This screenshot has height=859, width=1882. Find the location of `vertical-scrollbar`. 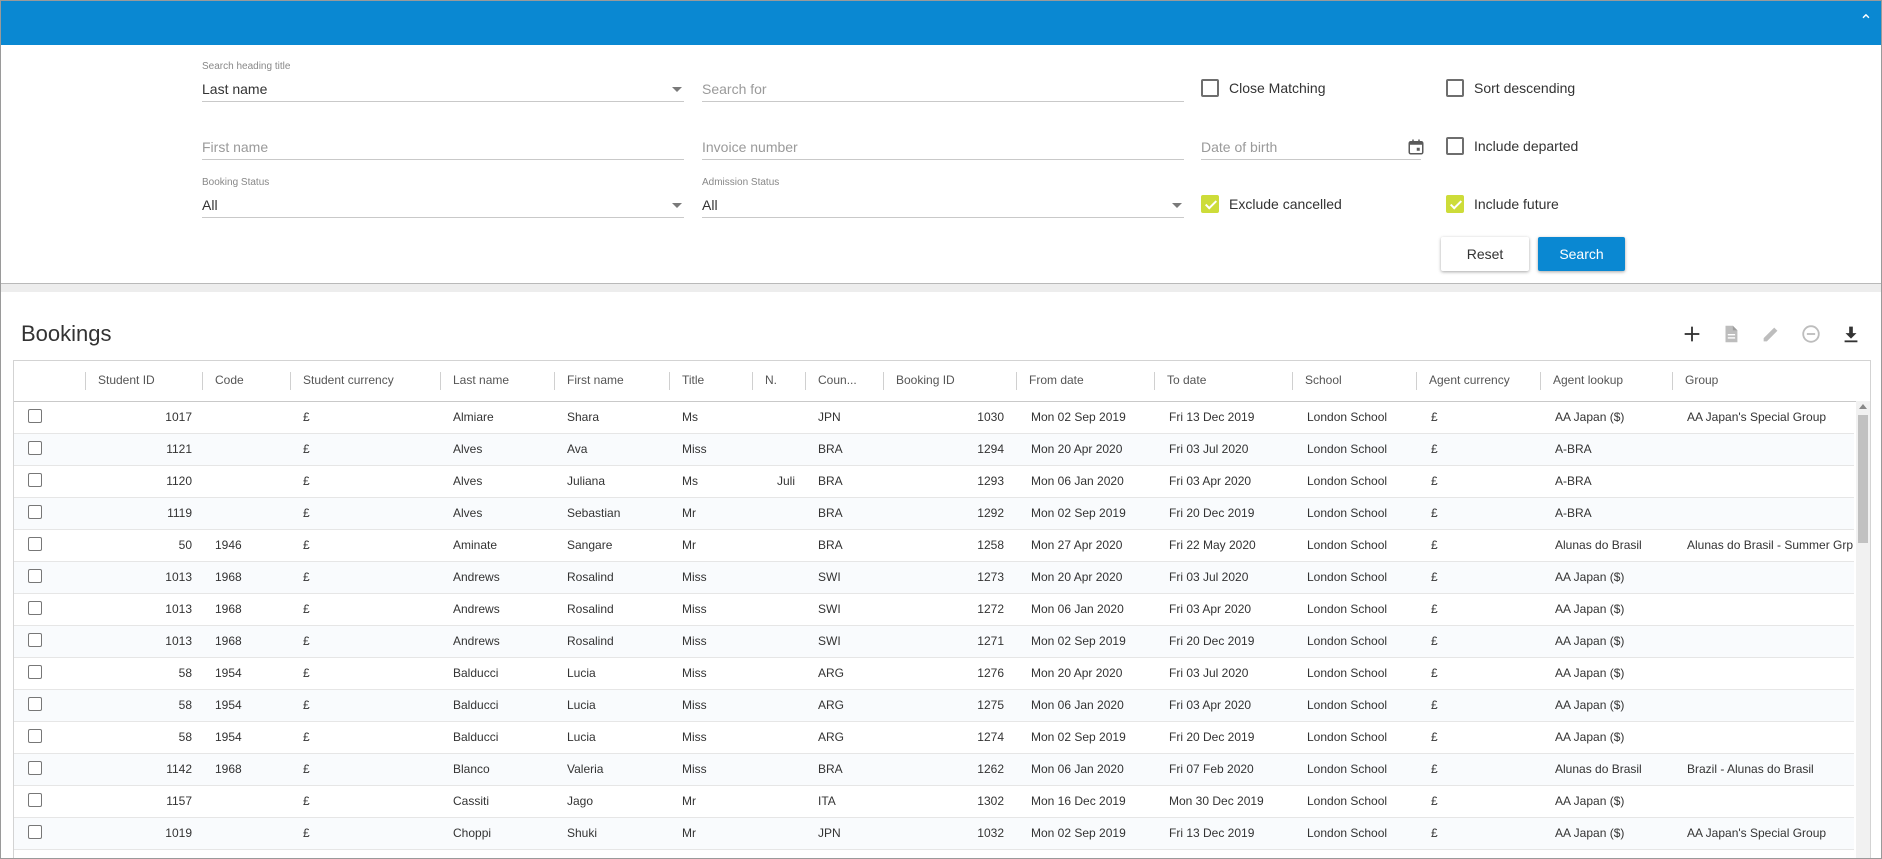

vertical-scrollbar is located at coordinates (1863, 629).